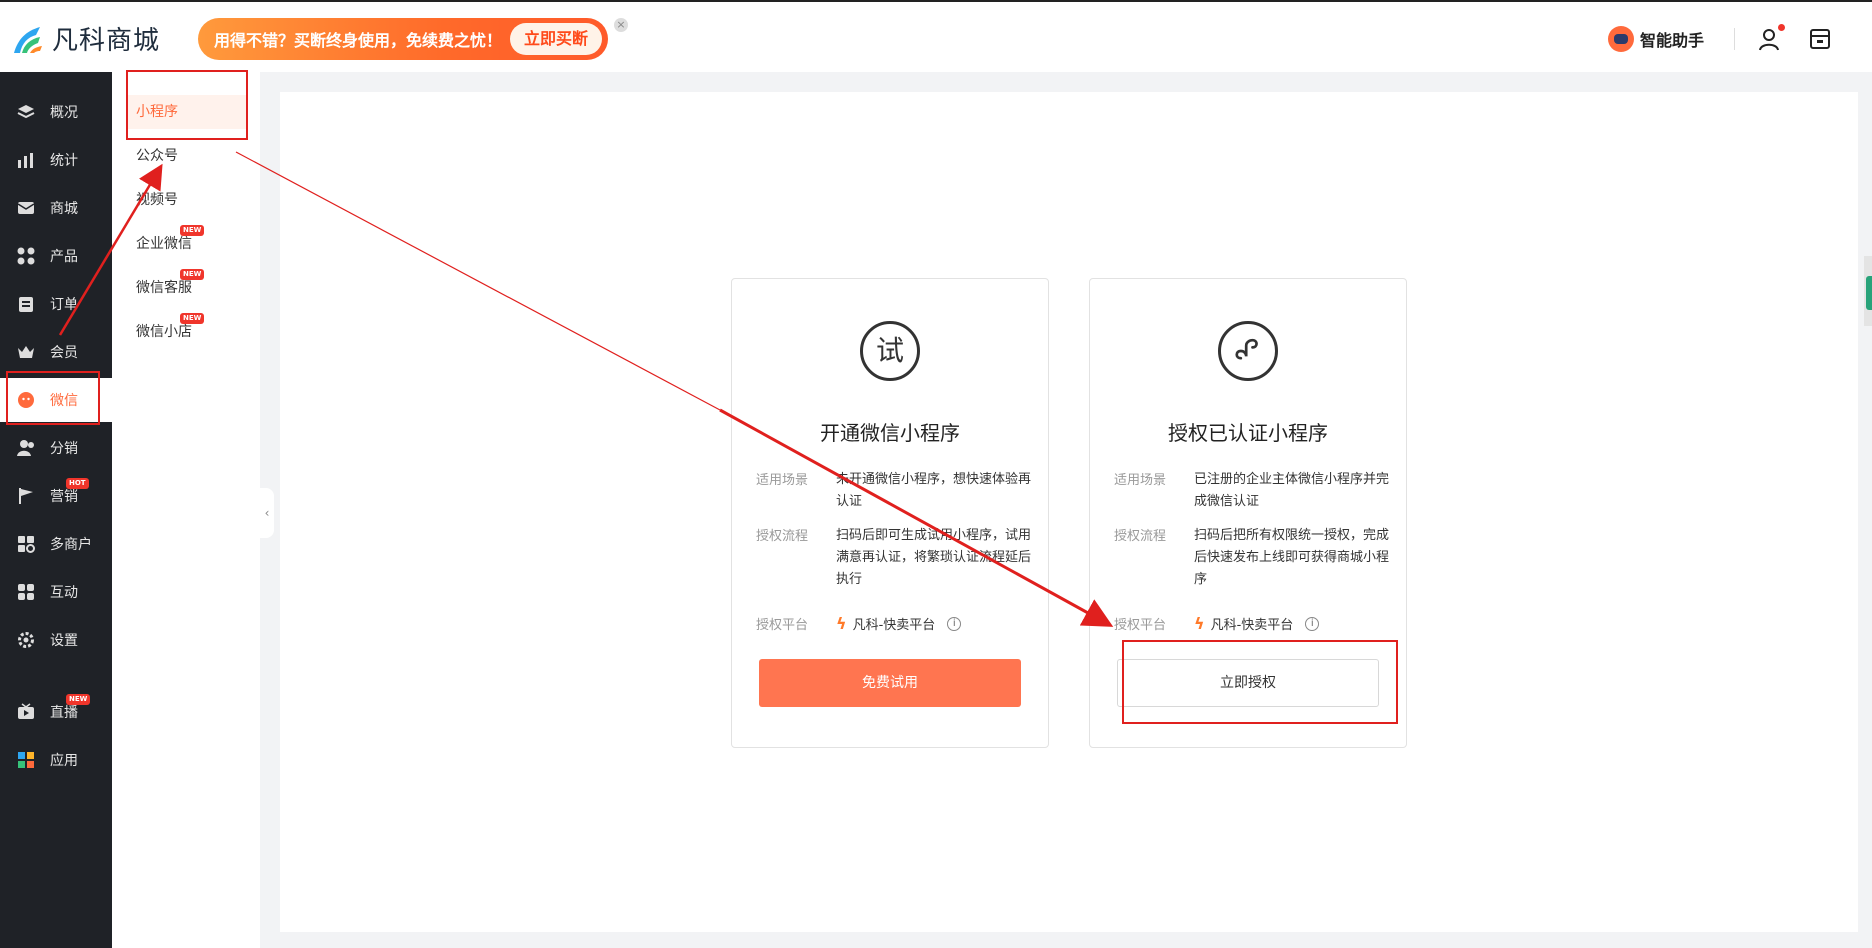 The width and height of the screenshot is (1872, 948). Describe the element at coordinates (890, 351) in the screenshot. I see `trial-icon: 试` at that location.